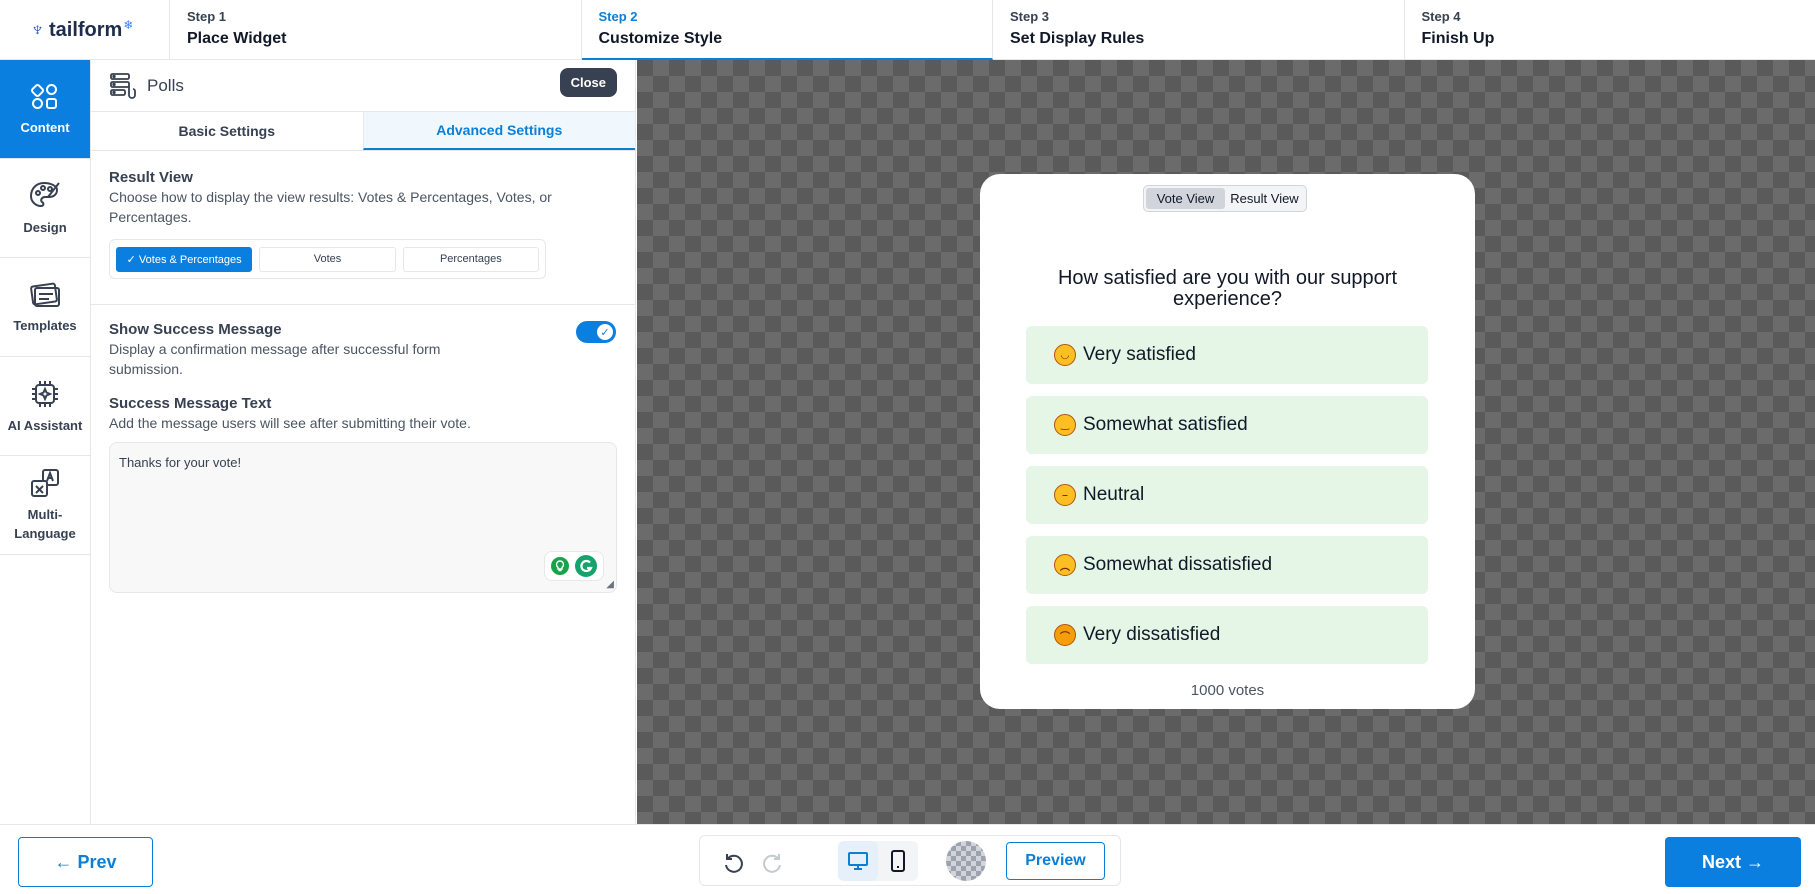  Describe the element at coordinates (596, 332) in the screenshot. I see `success-message-toggle: ✓` at that location.